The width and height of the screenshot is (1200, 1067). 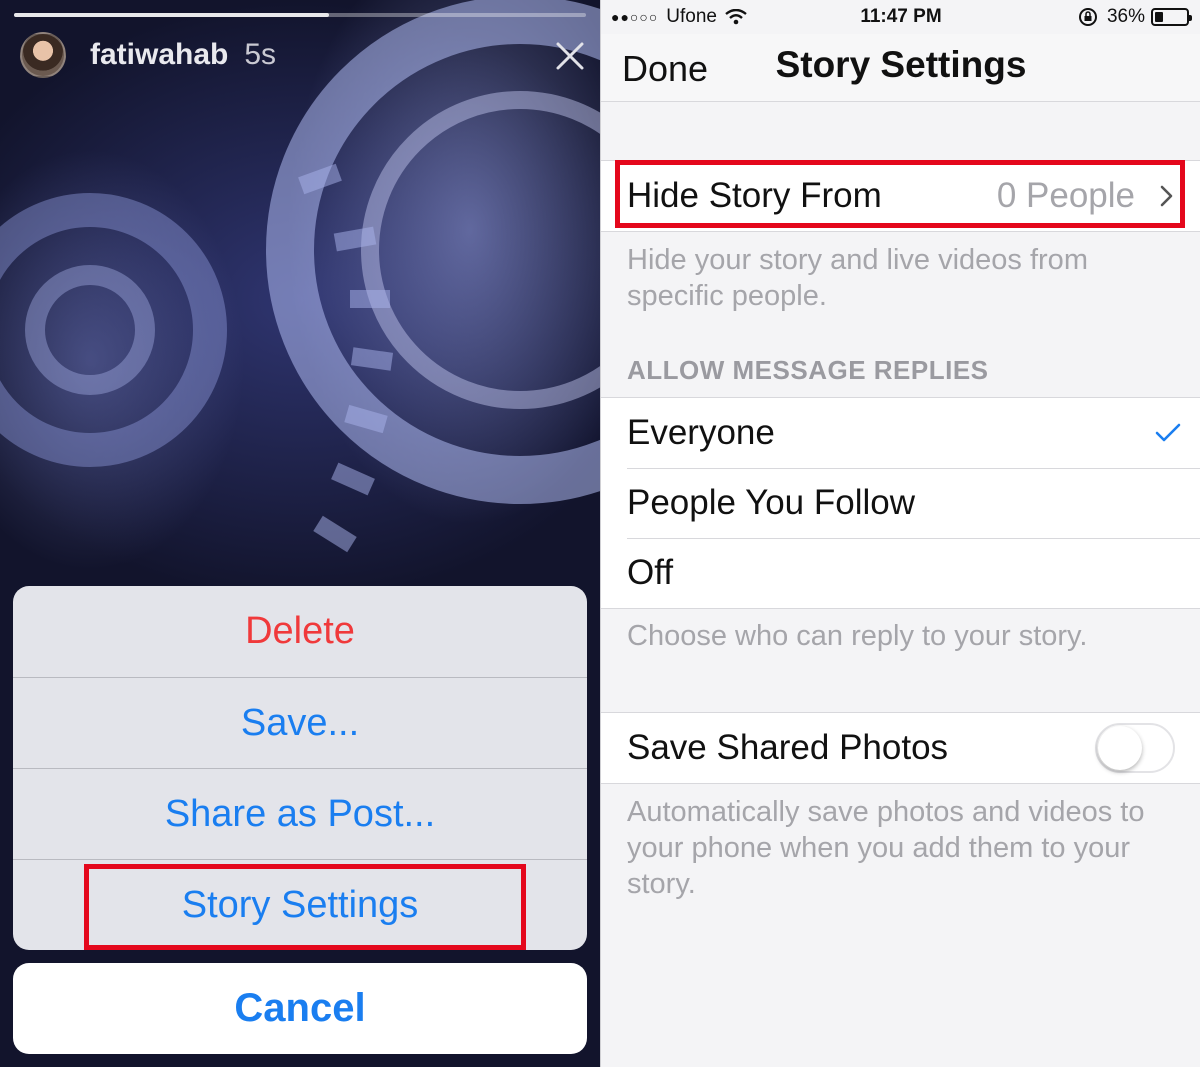 I want to click on hide-story-group: Hide Story From 0 People, so click(x=900, y=196).